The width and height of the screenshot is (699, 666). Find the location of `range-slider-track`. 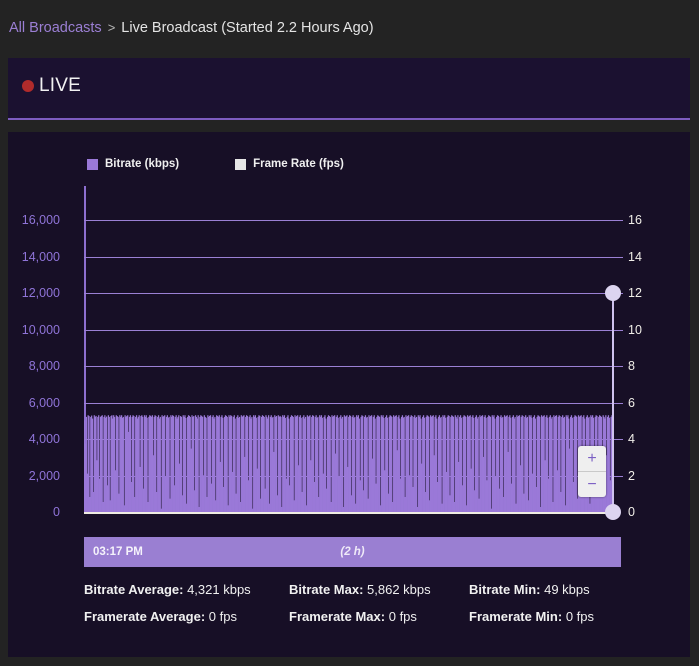

range-slider-track is located at coordinates (613, 402).